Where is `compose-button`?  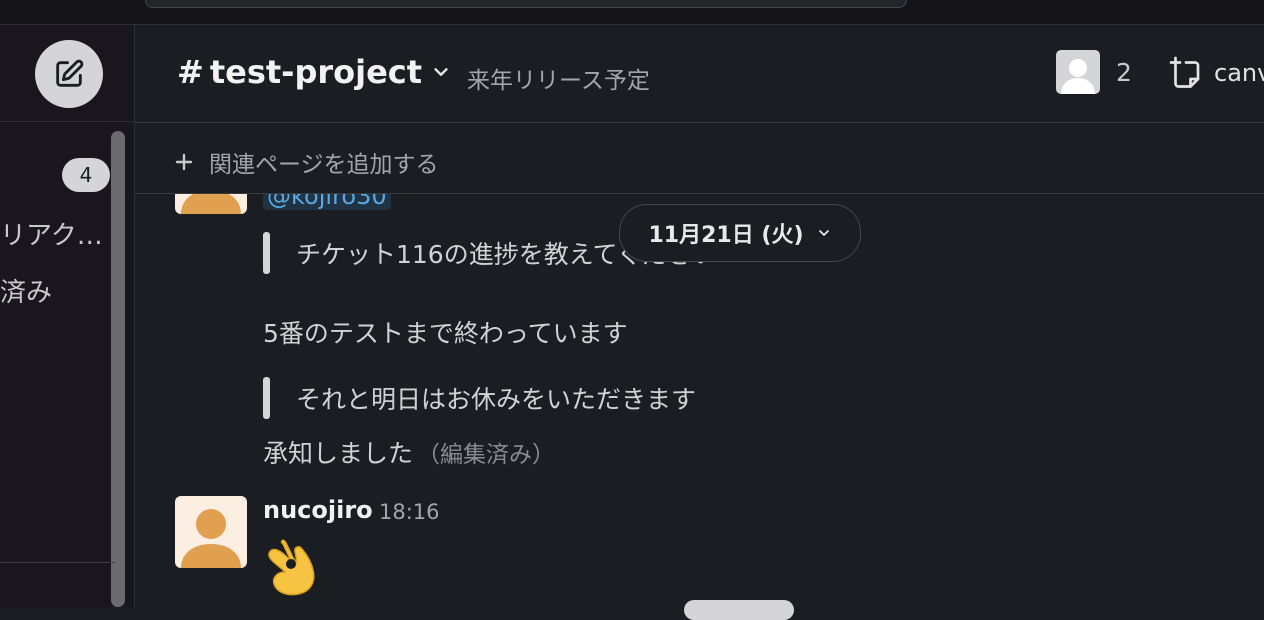 compose-button is located at coordinates (69, 74).